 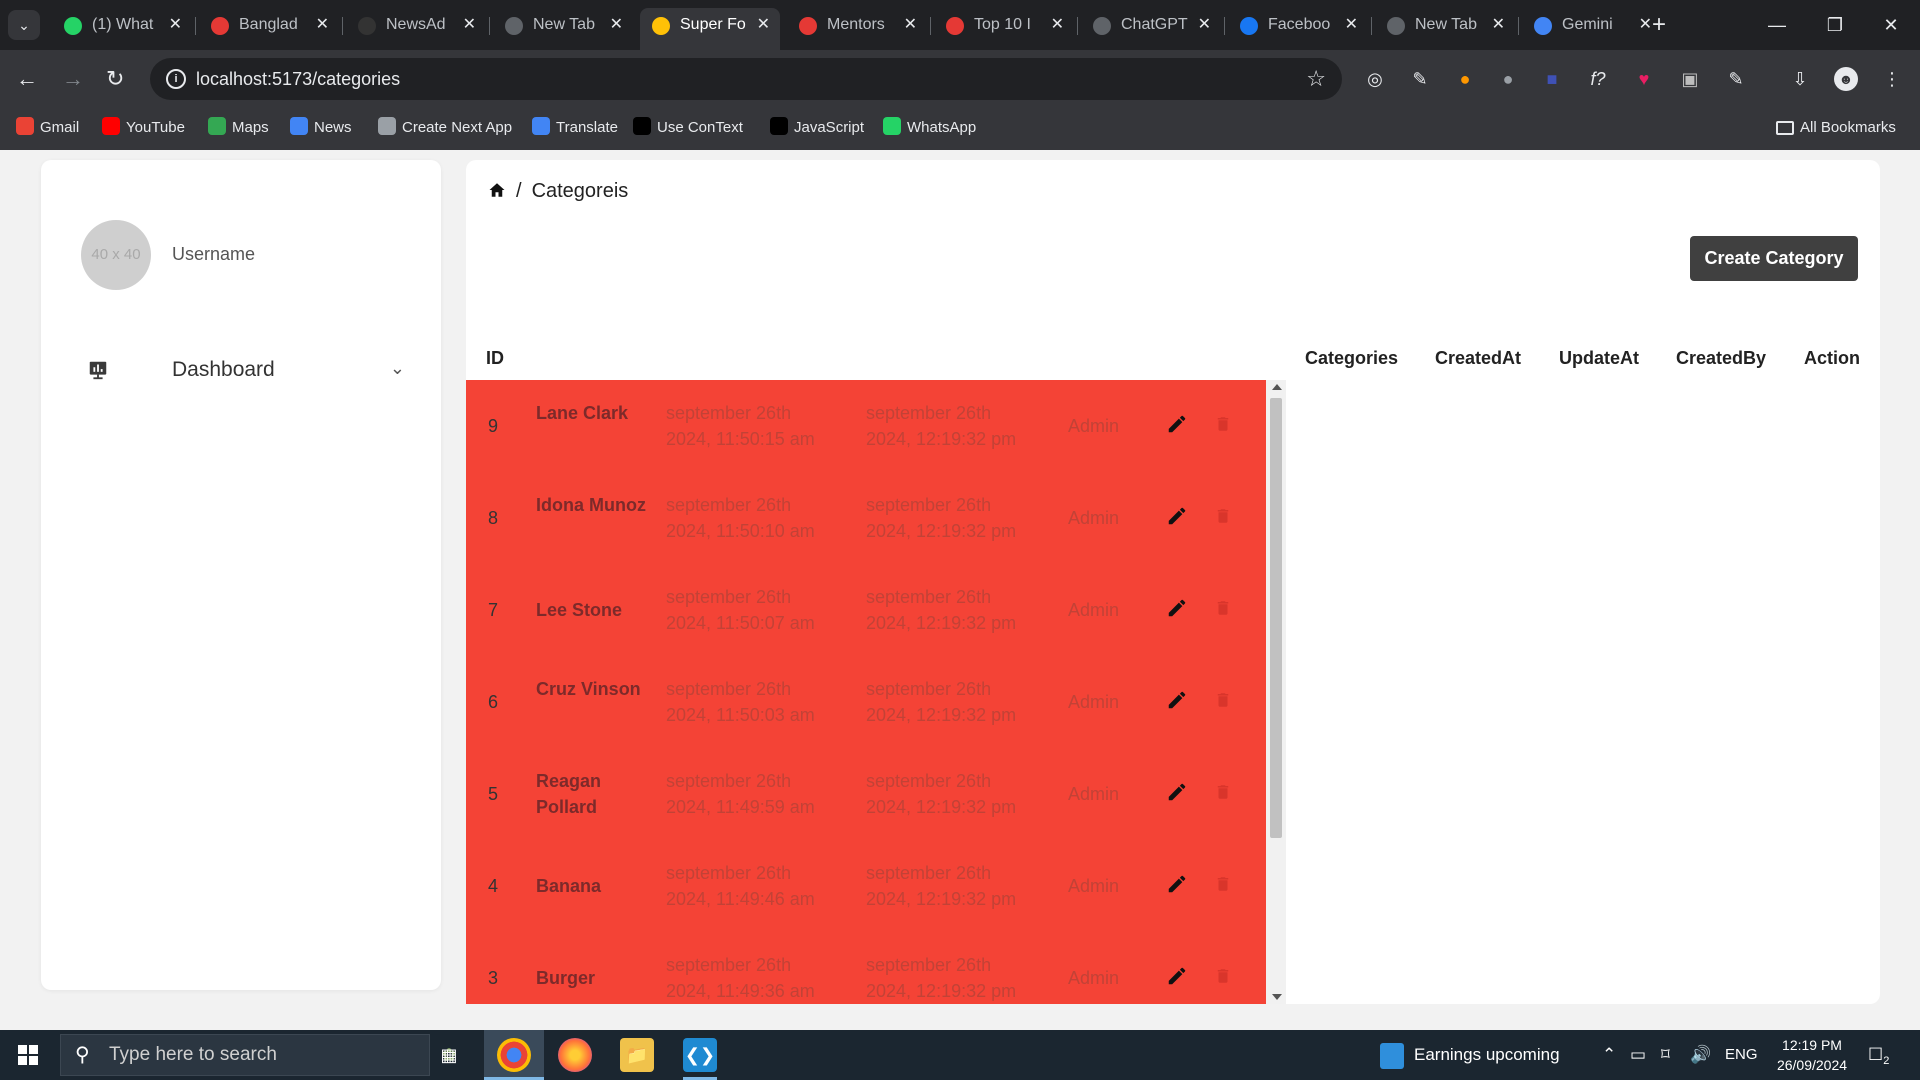 I want to click on bookmark-star-icon: ☆, so click(x=1316, y=79).